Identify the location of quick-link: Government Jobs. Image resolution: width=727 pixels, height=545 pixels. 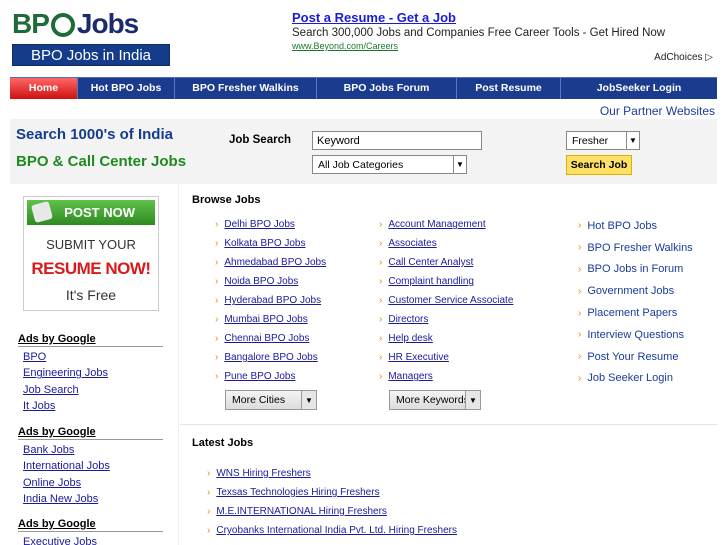
(630, 291).